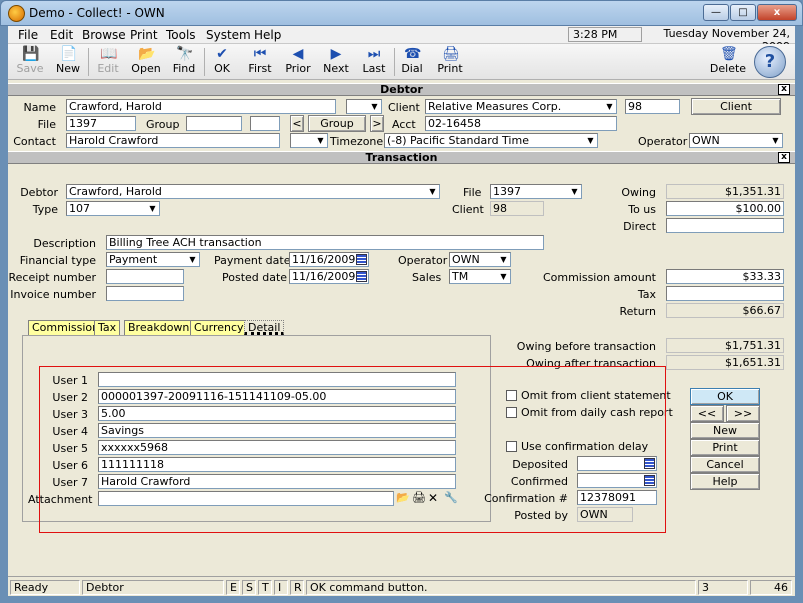 The height and width of the screenshot is (603, 803). I want to click on menu-print: Print, so click(144, 35).